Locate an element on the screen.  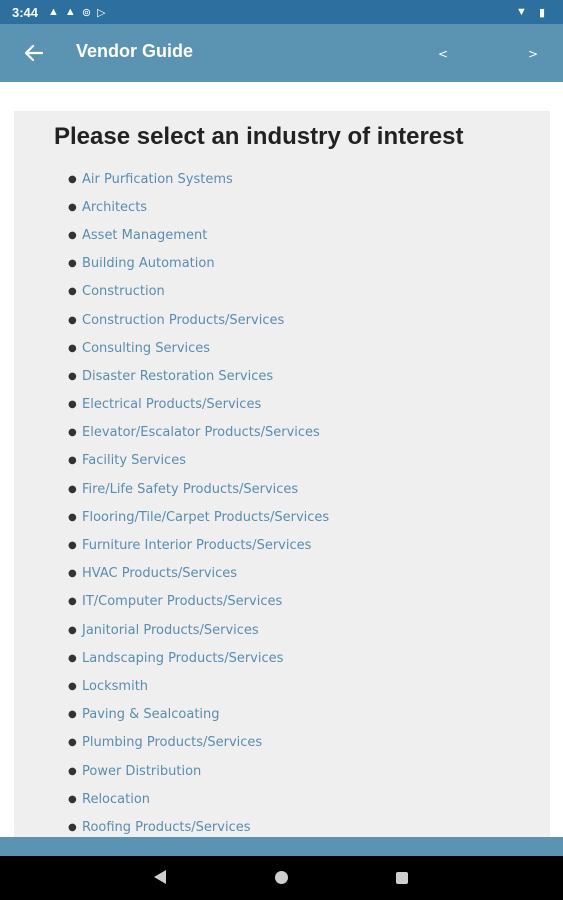
industry-link: Electrical Products/Services is located at coordinates (171, 404).